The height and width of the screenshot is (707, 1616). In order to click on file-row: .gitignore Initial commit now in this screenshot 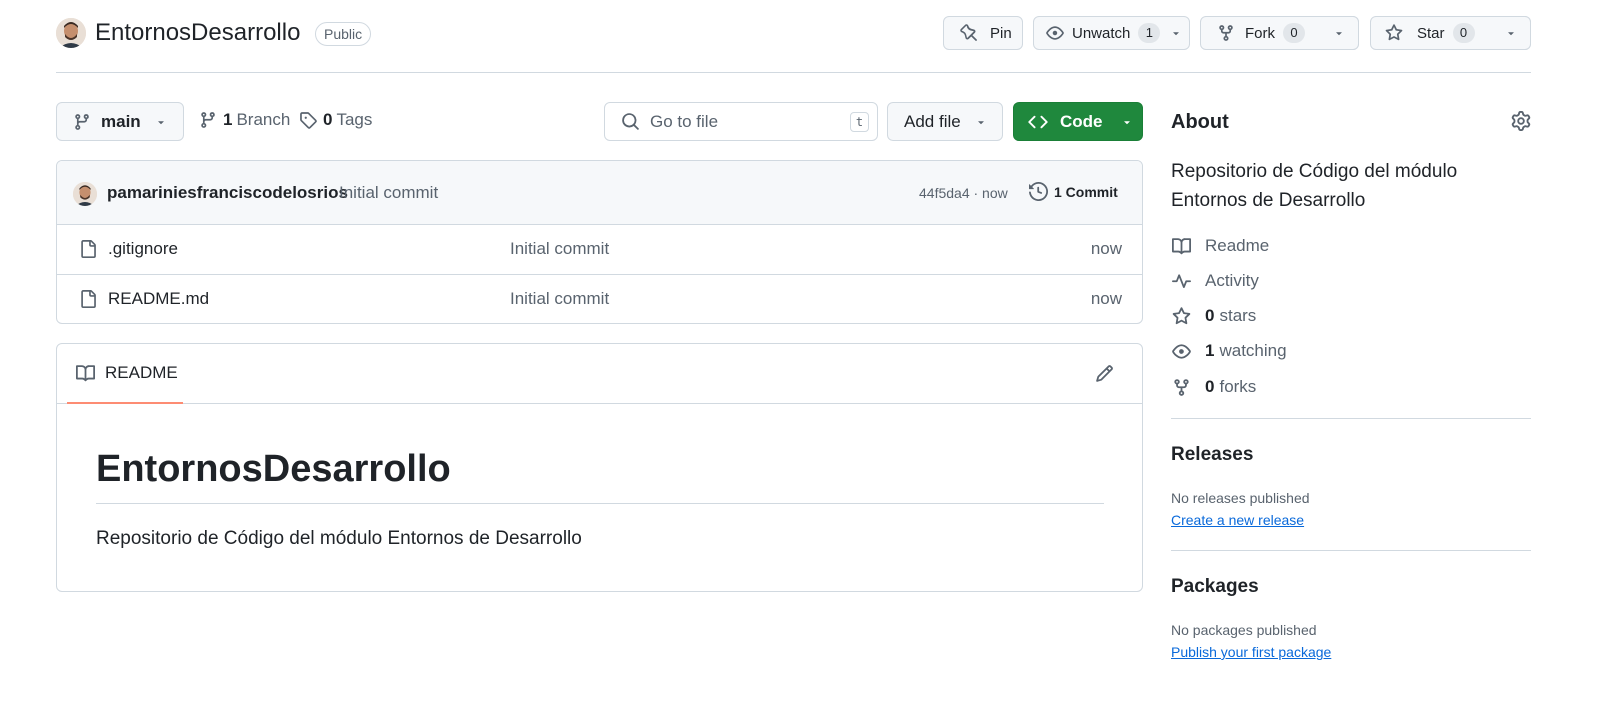, I will do `click(599, 250)`.